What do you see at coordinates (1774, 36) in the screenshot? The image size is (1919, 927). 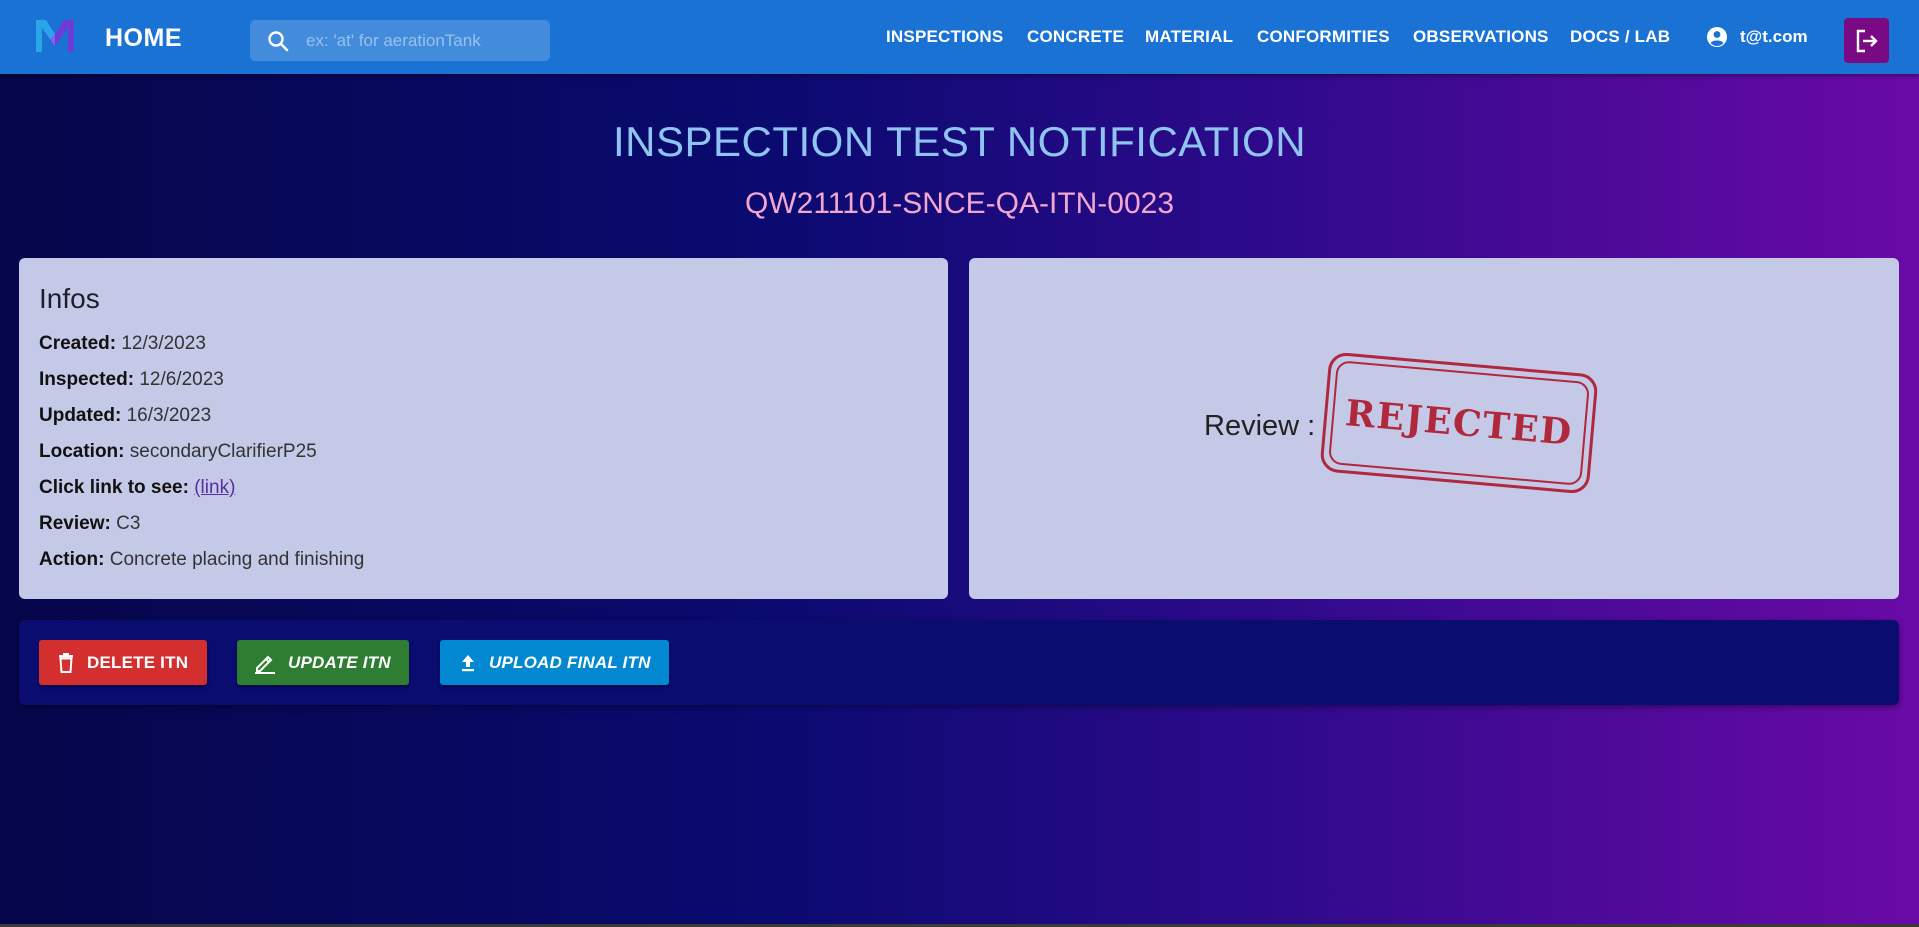 I see `user-email: t@t.com` at bounding box center [1774, 36].